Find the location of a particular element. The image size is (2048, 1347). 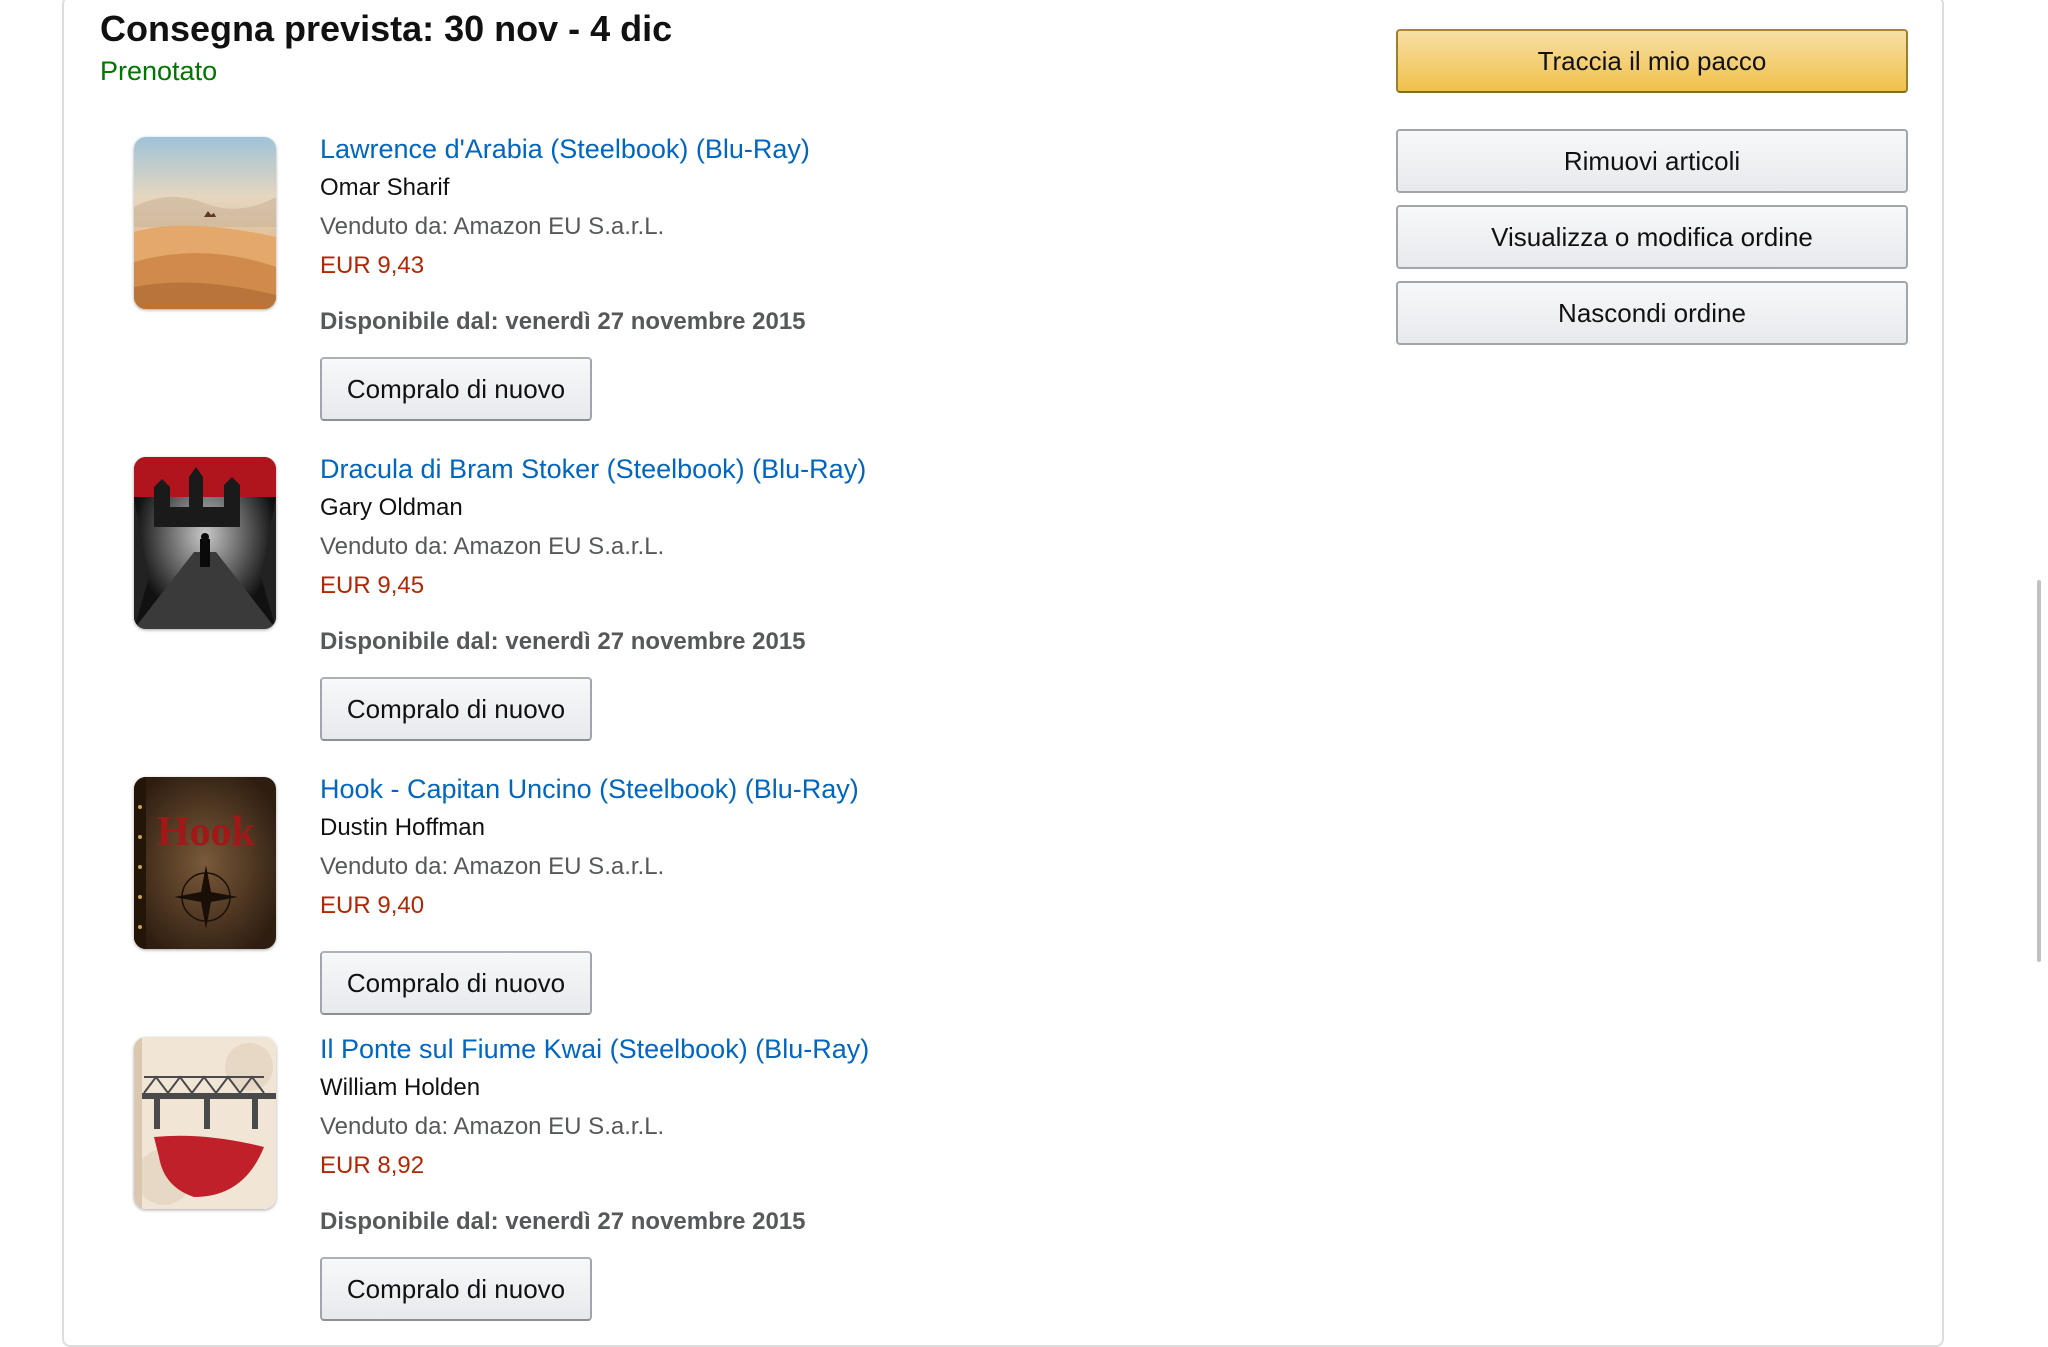

shipment-title: Consegna prevista: 30 nov - 4 dic is located at coordinates (386, 28).